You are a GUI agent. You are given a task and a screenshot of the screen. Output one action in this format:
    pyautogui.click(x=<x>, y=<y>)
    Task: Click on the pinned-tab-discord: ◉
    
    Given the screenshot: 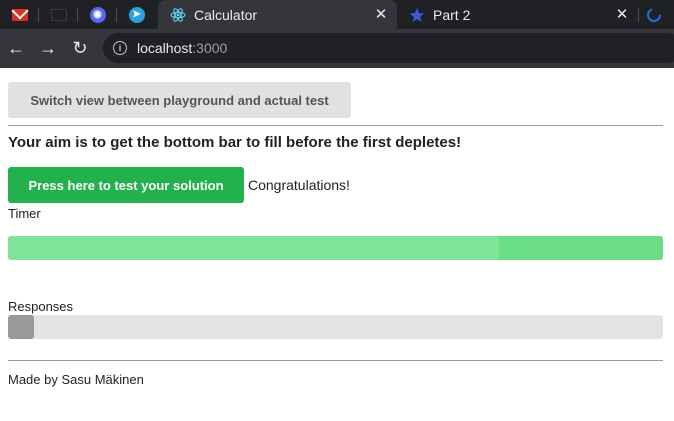 What is the action you would take?
    pyautogui.click(x=97, y=14)
    